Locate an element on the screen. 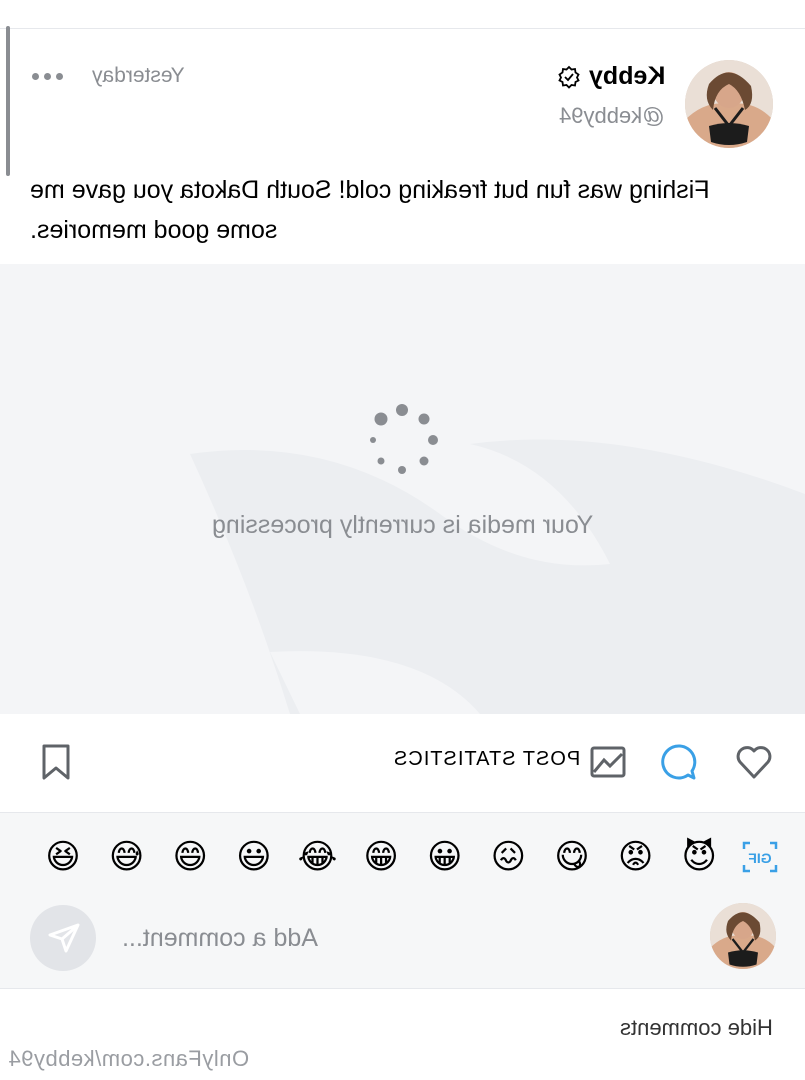 The width and height of the screenshot is (805, 1080). gif-icon: GIF is located at coordinates (760, 857).